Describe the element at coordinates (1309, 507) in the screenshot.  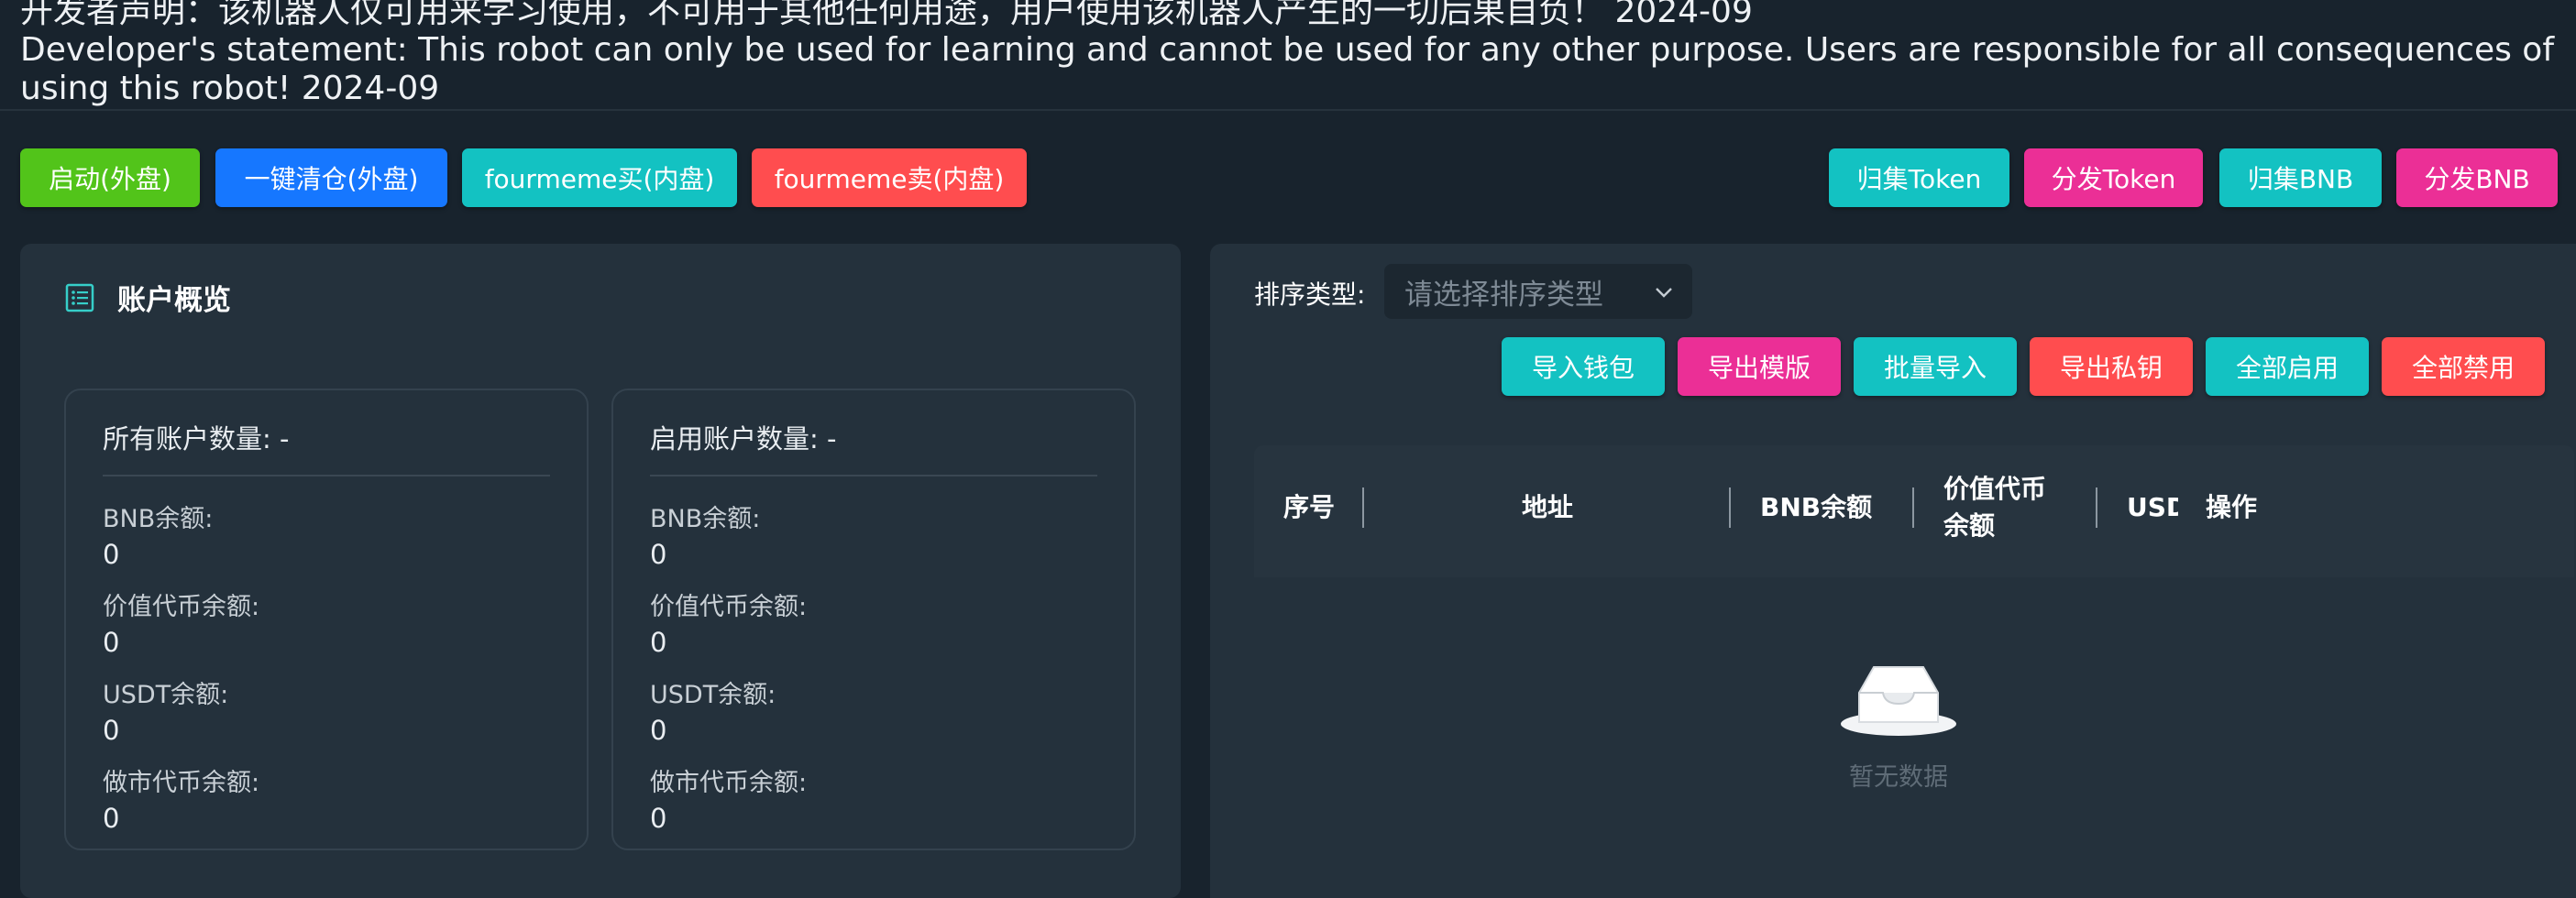
I see `column-index: 序号` at that location.